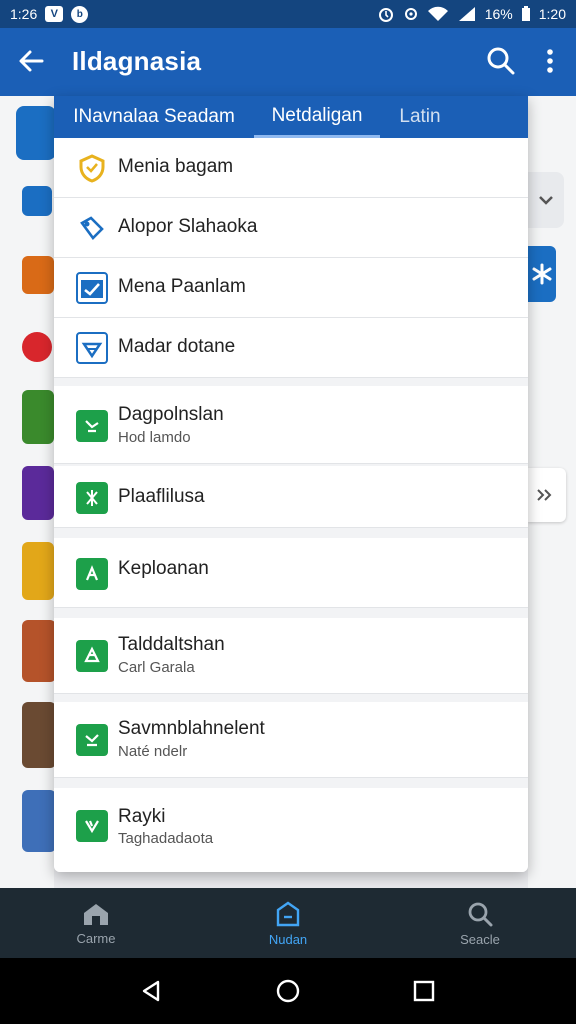 The image size is (576, 1024). What do you see at coordinates (142, 816) in the screenshot?
I see `list-item-label: Rayki` at bounding box center [142, 816].